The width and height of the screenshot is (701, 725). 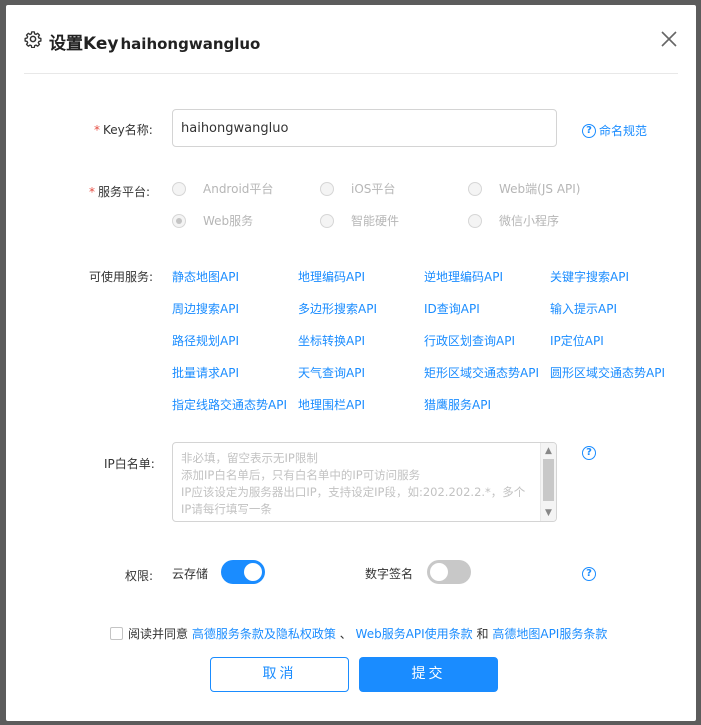 What do you see at coordinates (205, 340) in the screenshot?
I see `service-route-planning: 路径规划API` at bounding box center [205, 340].